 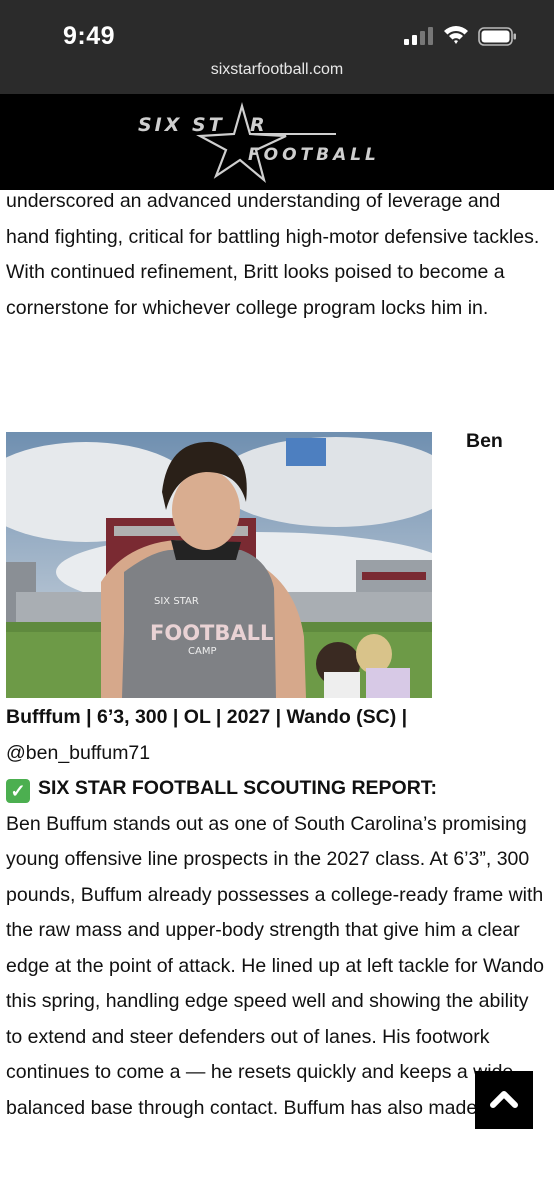 What do you see at coordinates (238, 788) in the screenshot?
I see `report-heading: SIX STAR FOOTBALL SCOUTING REPORT:` at bounding box center [238, 788].